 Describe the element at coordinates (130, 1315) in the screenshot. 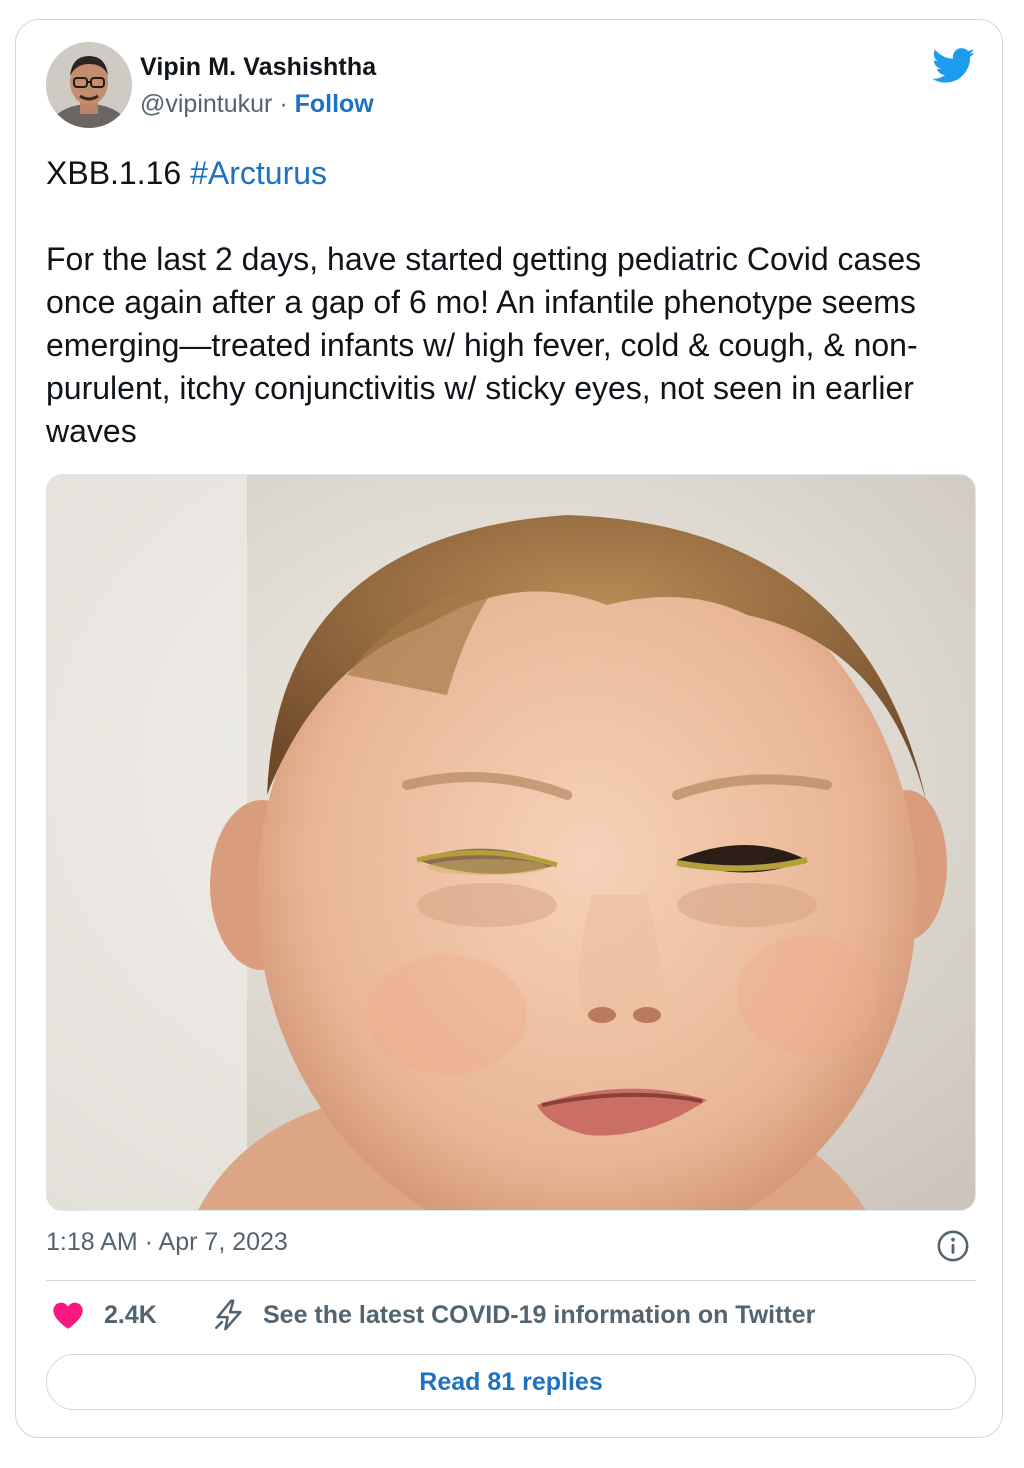

I see `like-count: 2.4K` at that location.